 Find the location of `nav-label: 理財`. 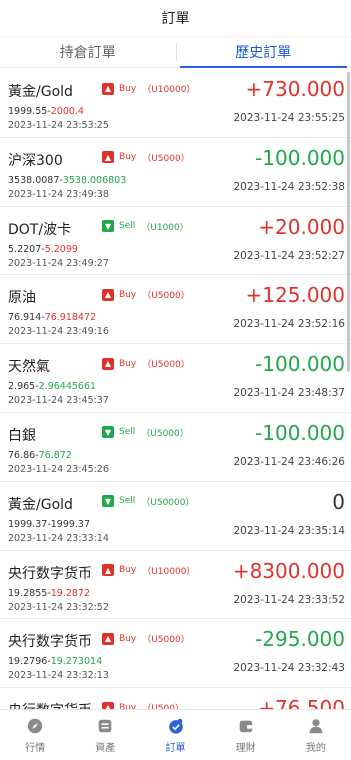

nav-label: 理財 is located at coordinates (245, 748).